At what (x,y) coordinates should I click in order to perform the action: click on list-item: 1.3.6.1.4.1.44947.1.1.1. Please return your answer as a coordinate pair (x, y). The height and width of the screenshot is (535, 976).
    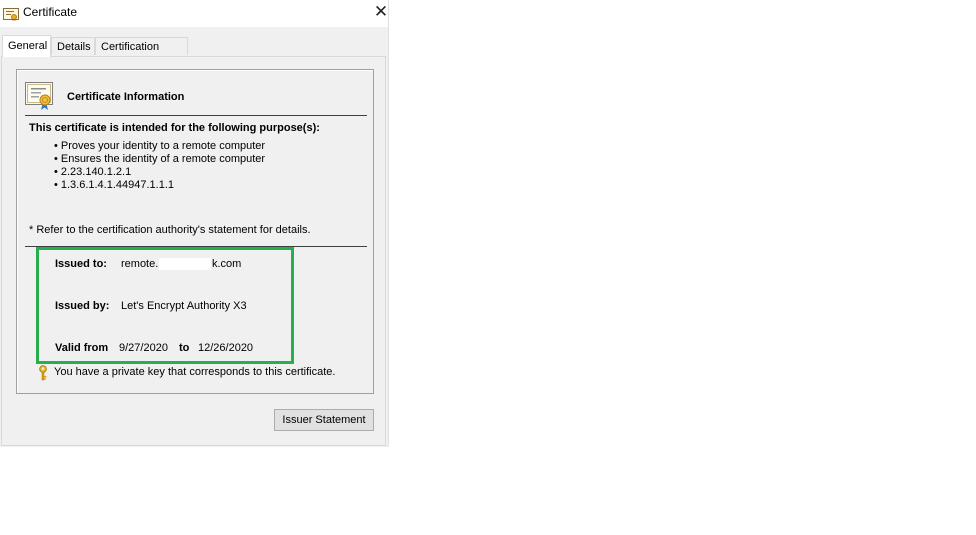
    Looking at the image, I should click on (159, 185).